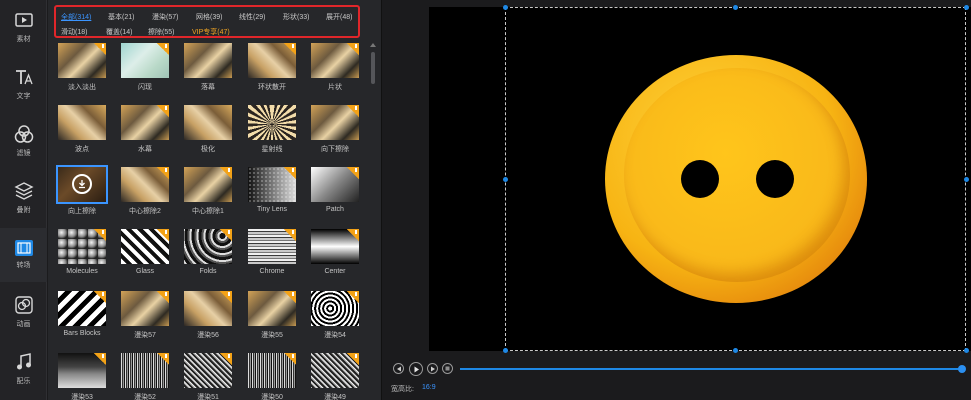 This screenshot has height=400, width=971. Describe the element at coordinates (23, 191) in the screenshot. I see `layers-icon` at that location.